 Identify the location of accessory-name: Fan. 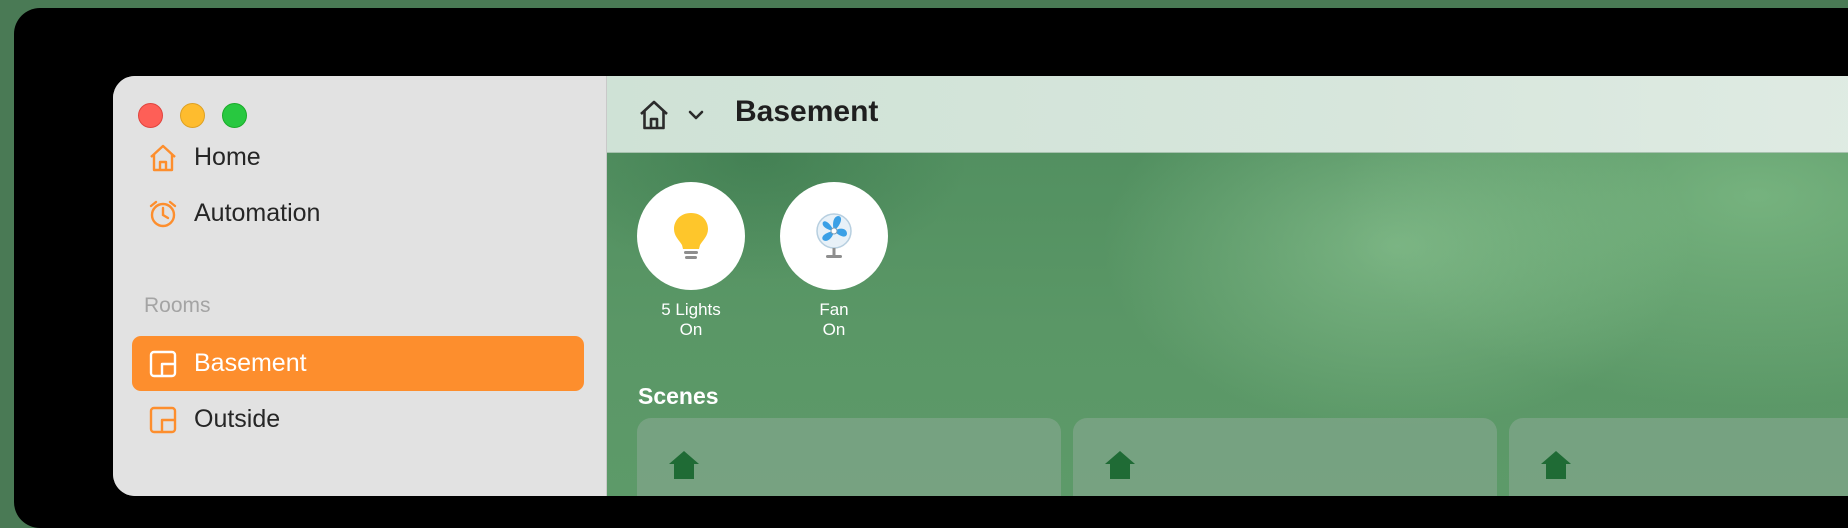
(834, 309).